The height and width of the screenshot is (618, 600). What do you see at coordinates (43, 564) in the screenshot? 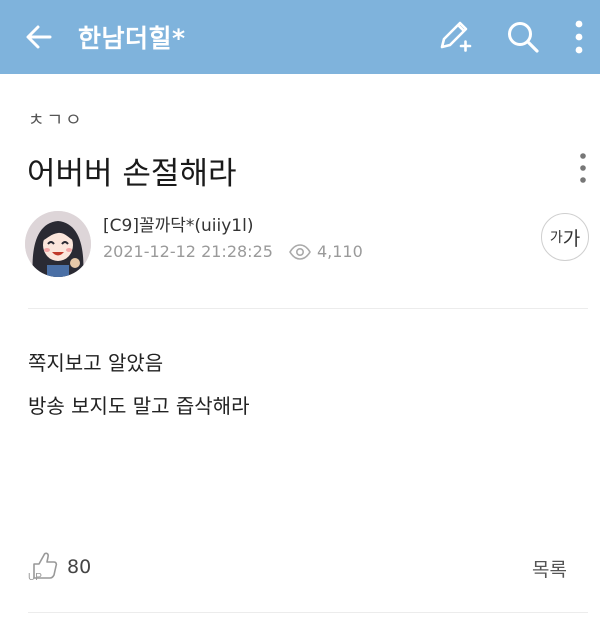
I see `thumbs-up-icon: UP` at bounding box center [43, 564].